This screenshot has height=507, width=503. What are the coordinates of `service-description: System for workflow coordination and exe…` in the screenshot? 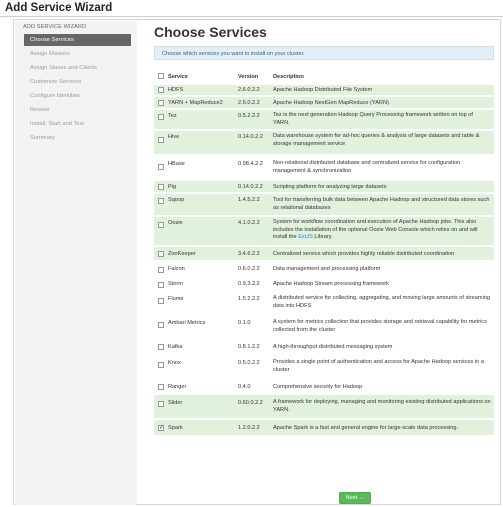 It's located at (382, 230).